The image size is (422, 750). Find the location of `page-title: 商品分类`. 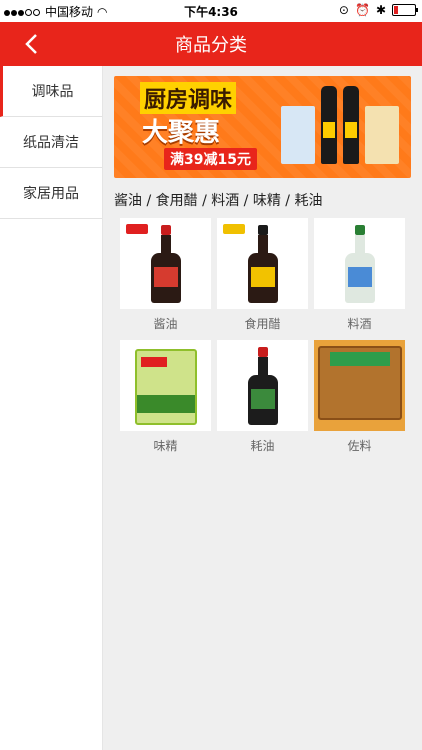

page-title: 商品分类 is located at coordinates (211, 45).